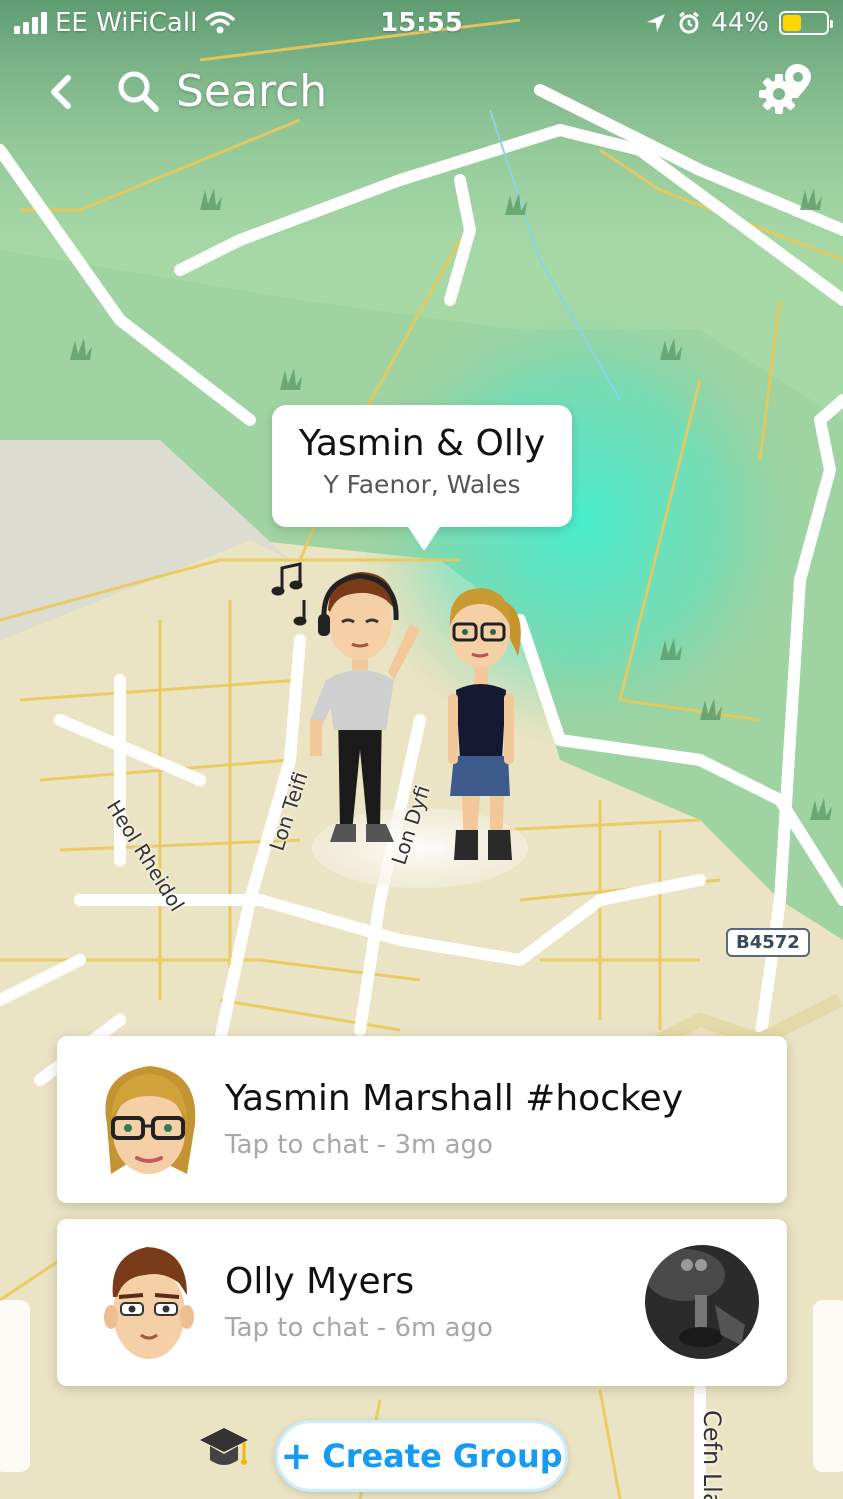 The image size is (843, 1499). I want to click on alarm-icon, so click(689, 22).